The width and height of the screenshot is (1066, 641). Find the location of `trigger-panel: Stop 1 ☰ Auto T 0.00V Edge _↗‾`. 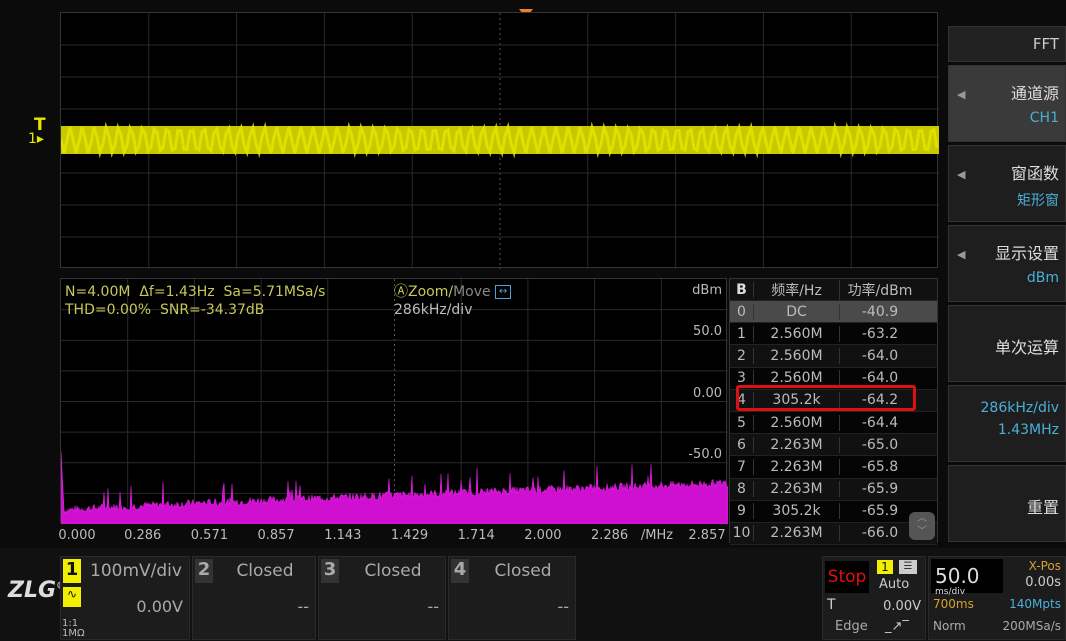

trigger-panel: Stop 1 ☰ Auto T 0.00V Edge _↗‾ is located at coordinates (874, 598).